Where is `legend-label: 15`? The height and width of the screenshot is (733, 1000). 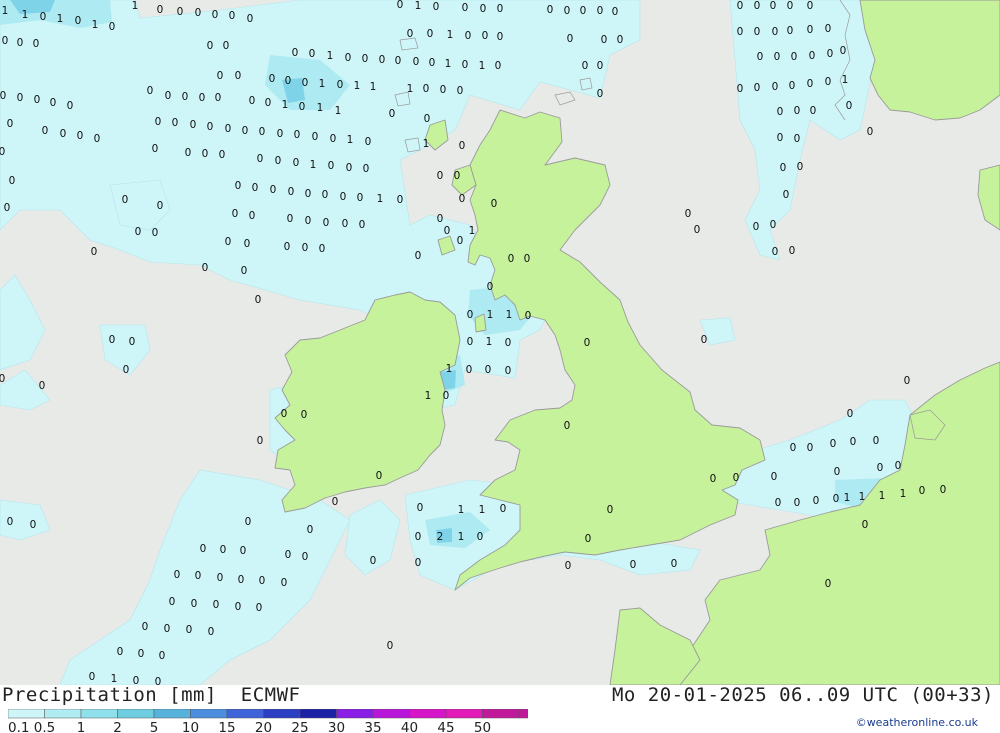 legend-label: 15 is located at coordinates (226, 726).